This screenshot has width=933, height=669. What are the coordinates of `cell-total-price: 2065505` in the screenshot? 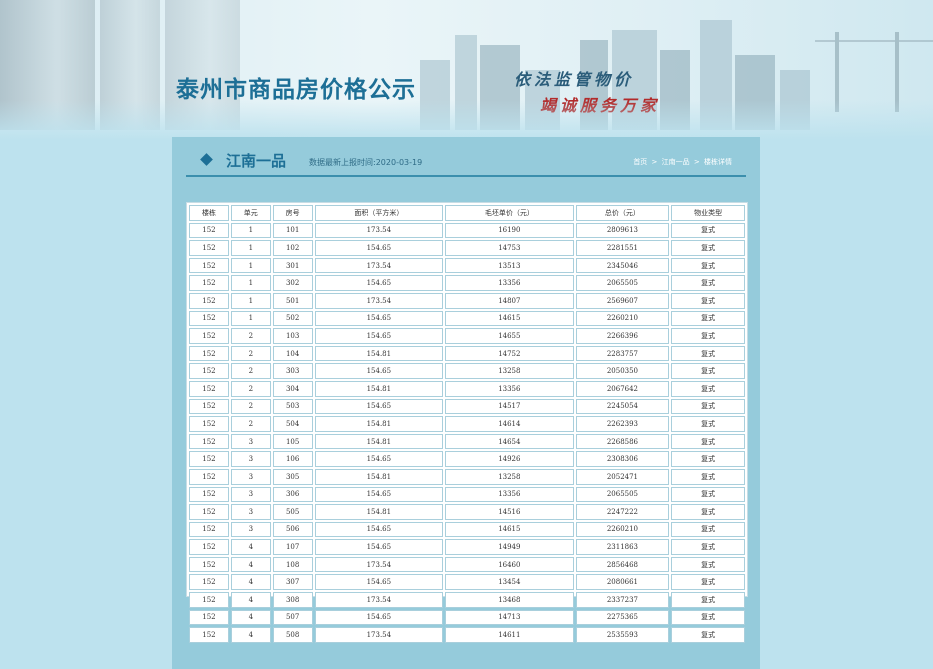 It's located at (622, 494).